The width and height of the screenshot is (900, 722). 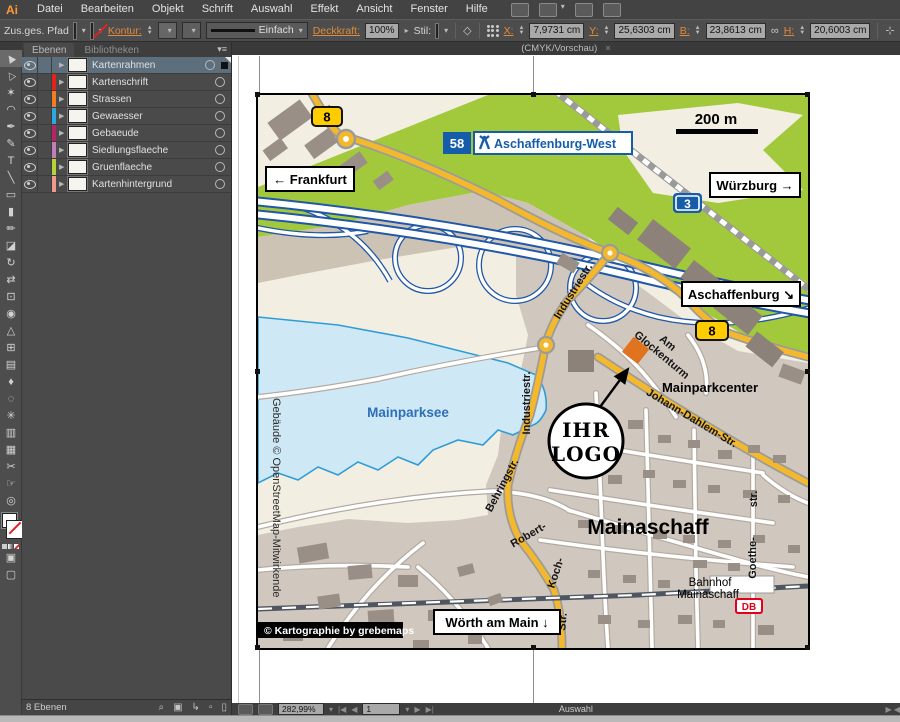 What do you see at coordinates (11, 177) in the screenshot?
I see `line-tool: ╲` at bounding box center [11, 177].